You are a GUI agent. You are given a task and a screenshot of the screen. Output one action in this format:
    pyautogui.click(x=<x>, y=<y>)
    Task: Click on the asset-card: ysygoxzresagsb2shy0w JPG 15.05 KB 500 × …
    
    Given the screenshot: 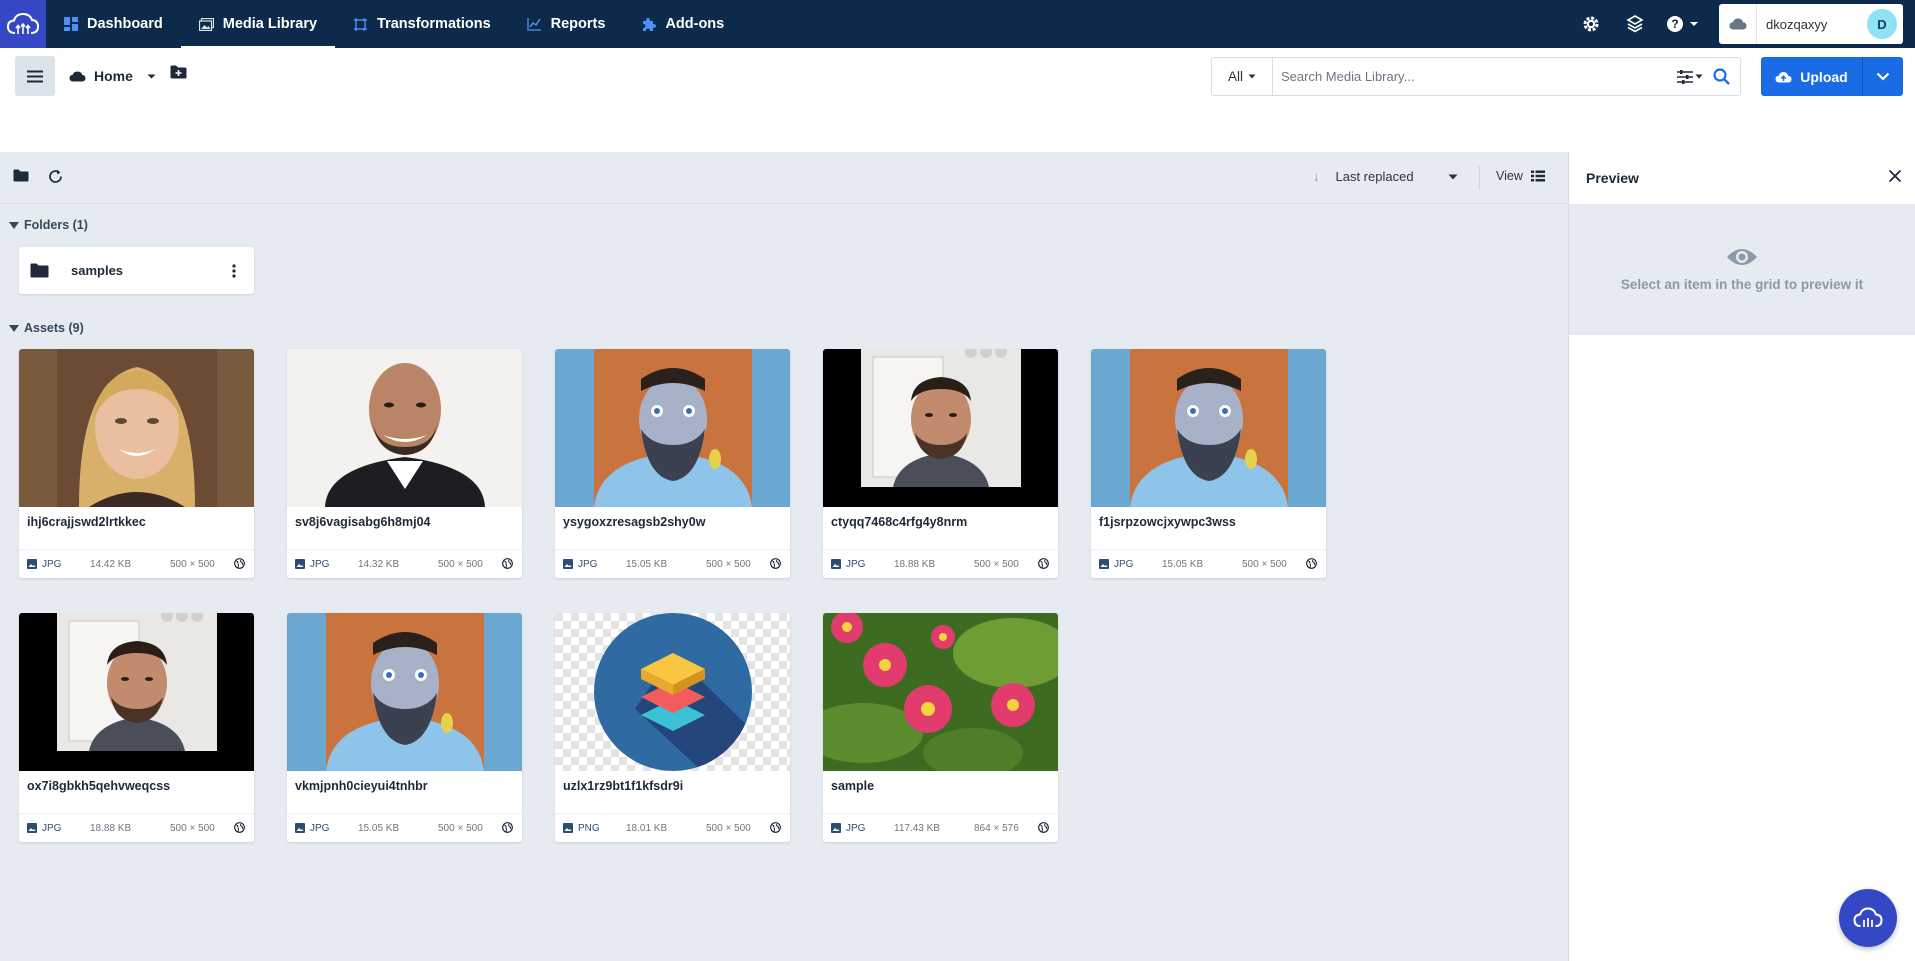 What is the action you would take?
    pyautogui.click(x=672, y=463)
    